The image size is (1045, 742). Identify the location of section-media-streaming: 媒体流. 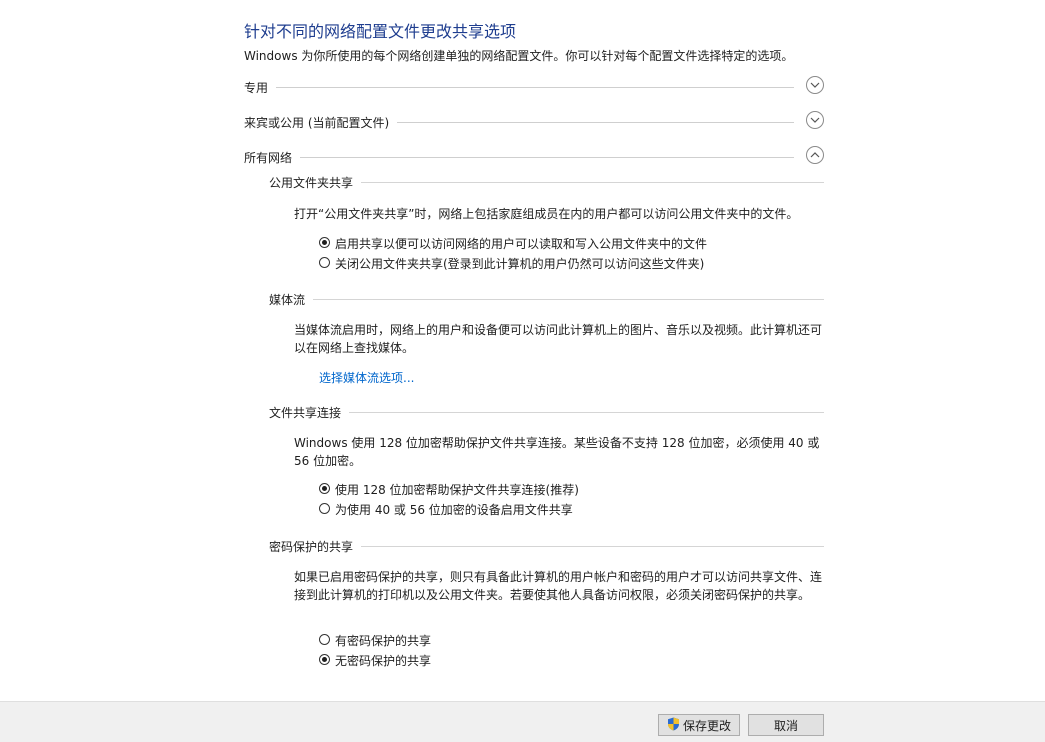
(546, 299).